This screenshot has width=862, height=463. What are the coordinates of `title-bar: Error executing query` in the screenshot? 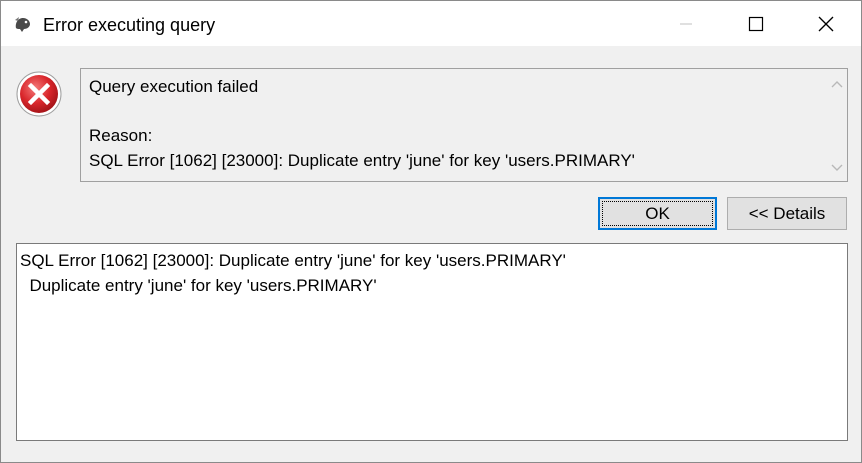 It's located at (431, 23).